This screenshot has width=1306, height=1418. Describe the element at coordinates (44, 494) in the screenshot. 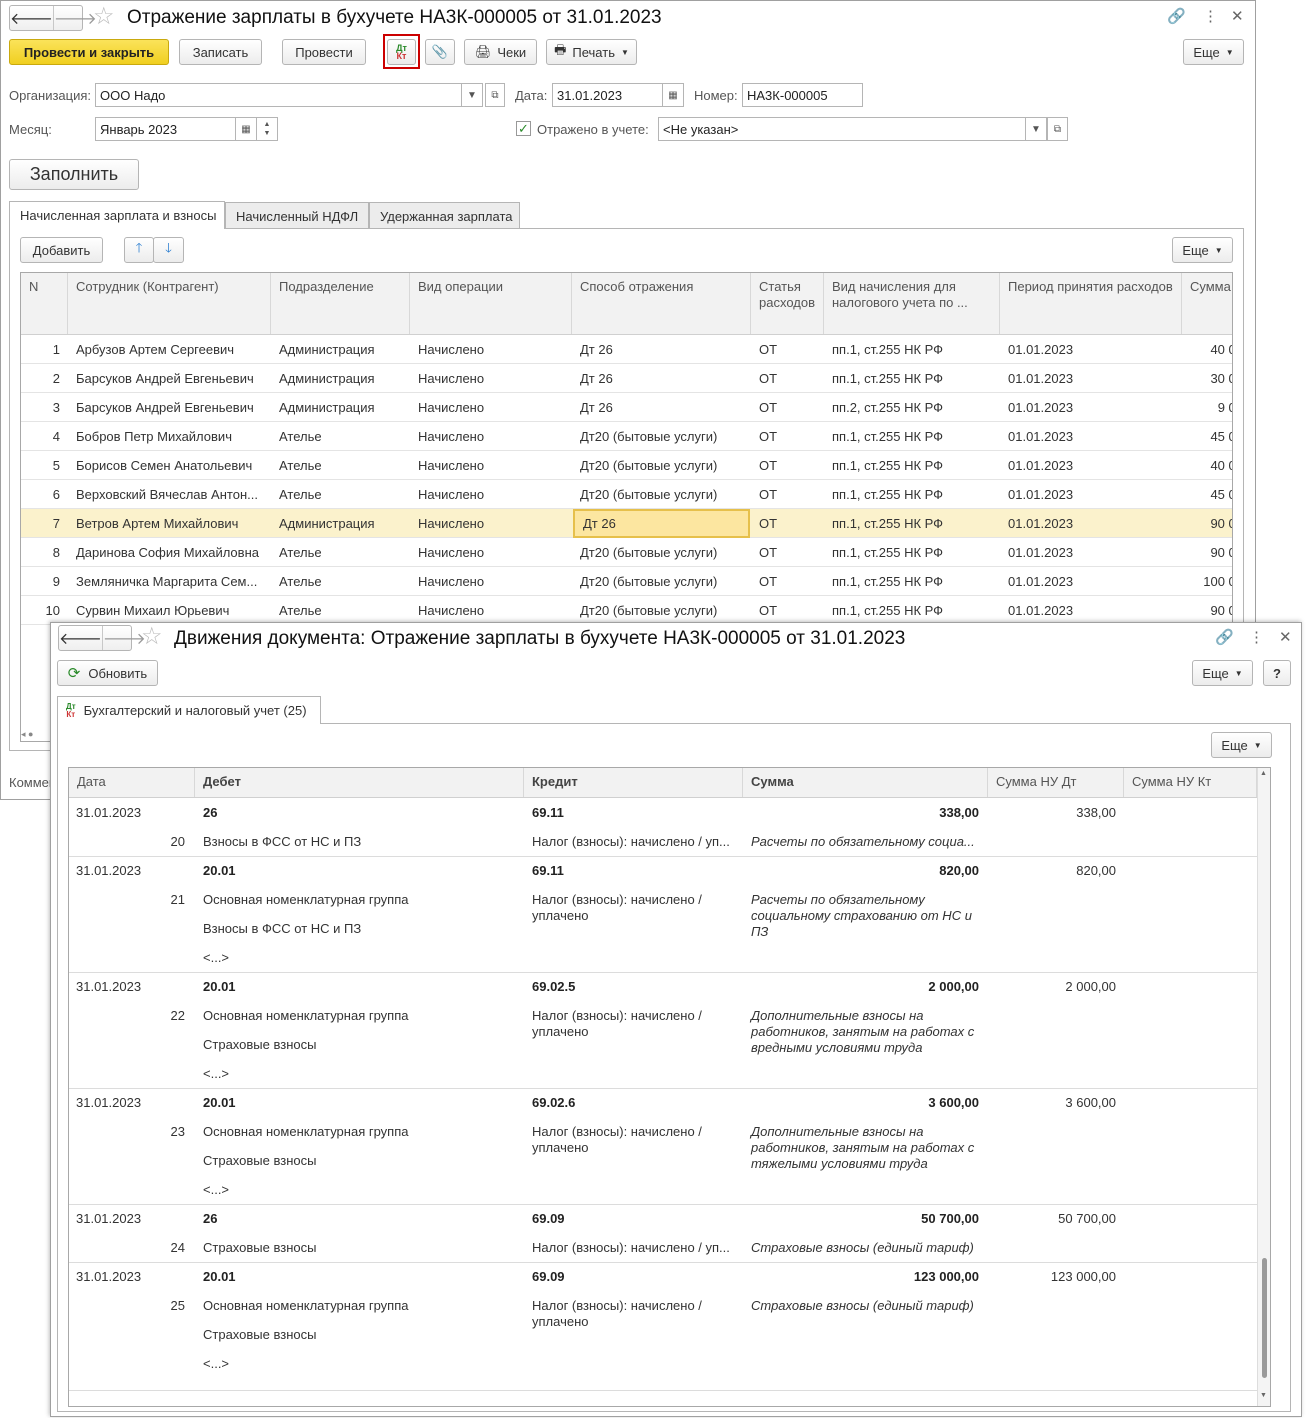

I see `table-cell: 6` at that location.